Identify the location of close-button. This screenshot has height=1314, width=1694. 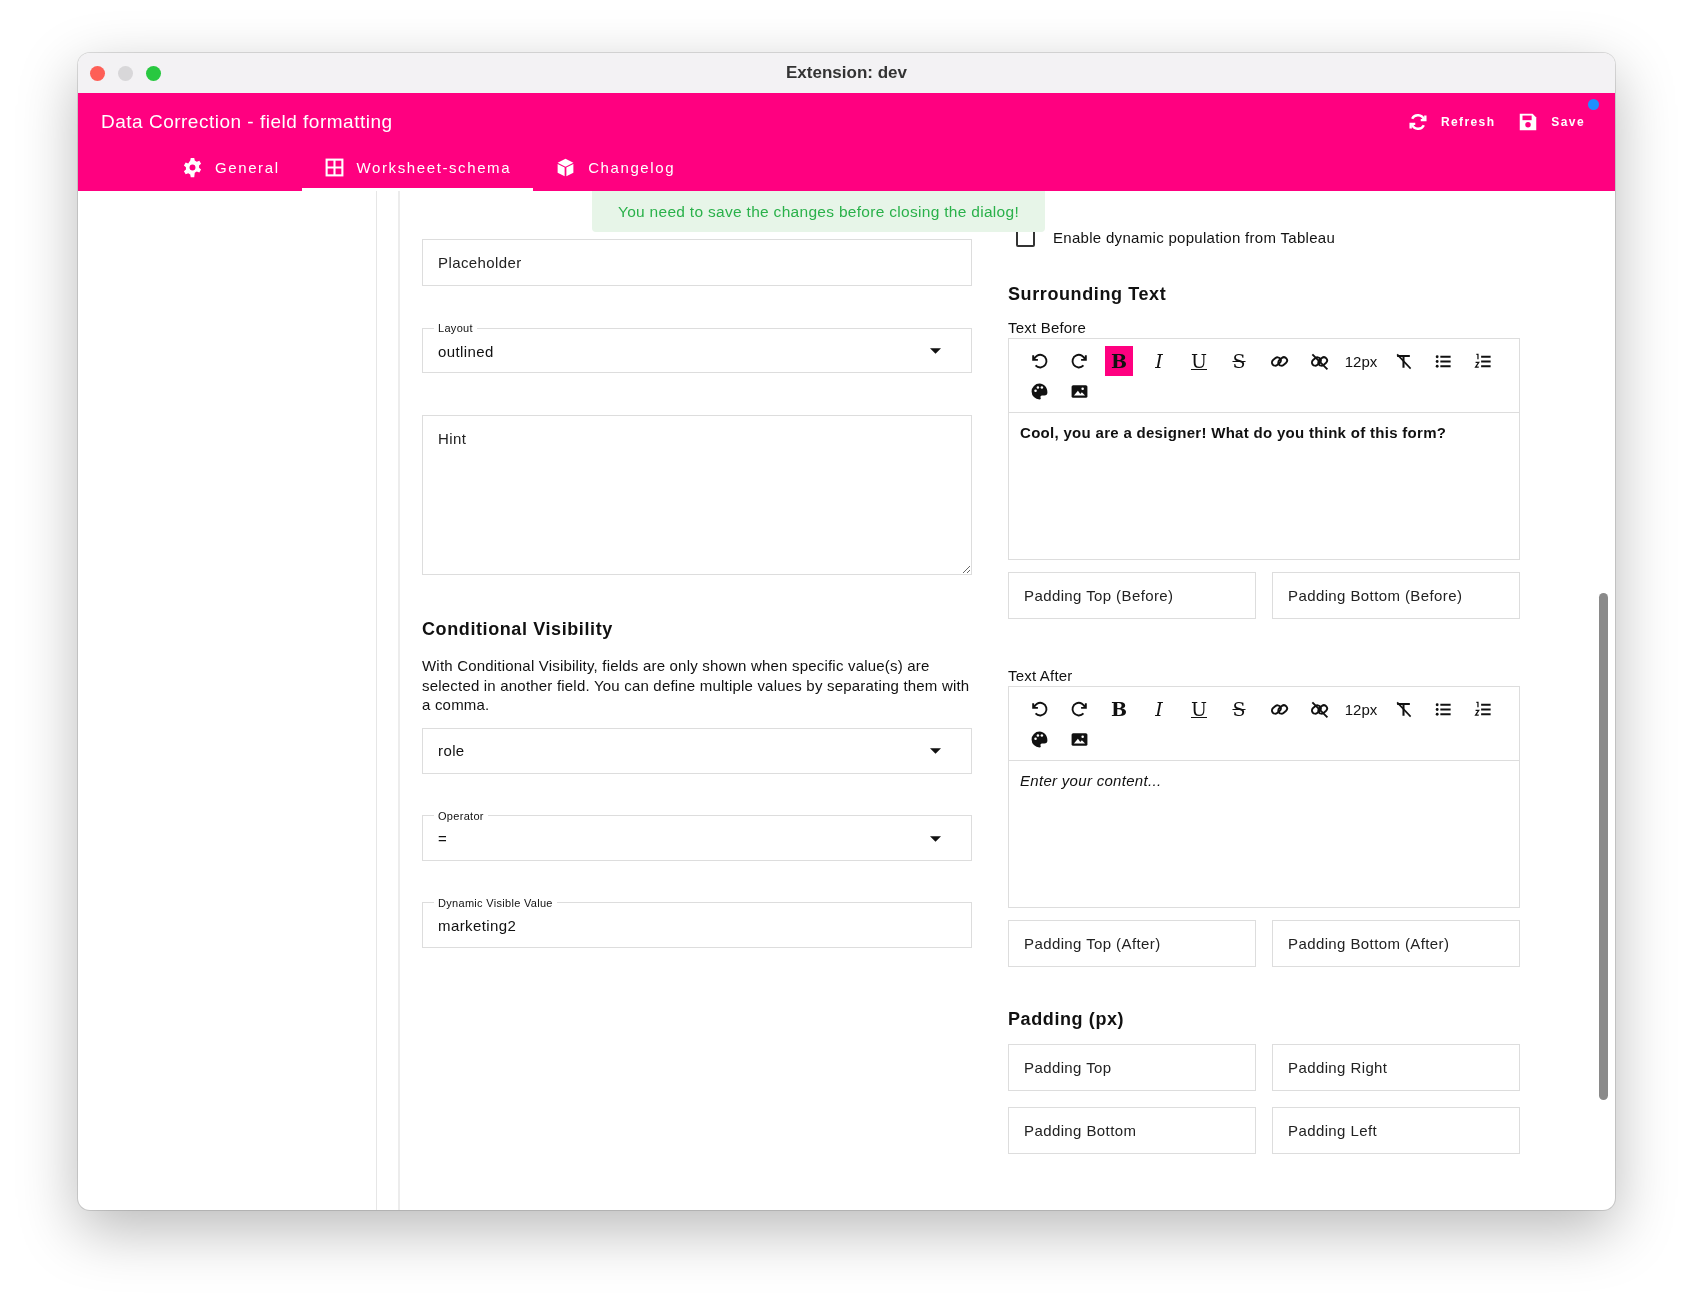
(97, 73).